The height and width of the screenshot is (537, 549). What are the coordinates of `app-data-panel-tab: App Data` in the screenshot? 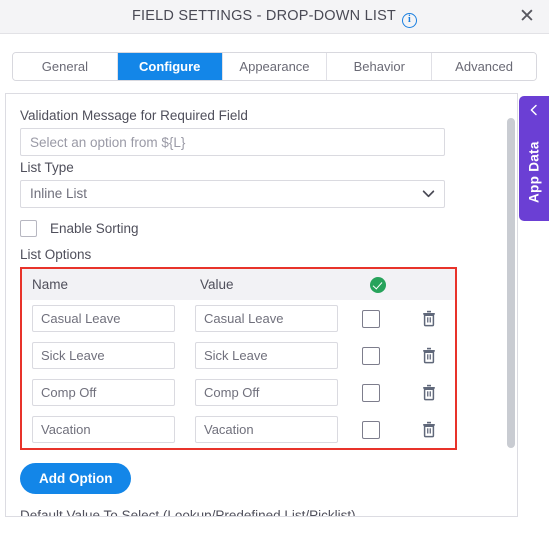 It's located at (534, 158).